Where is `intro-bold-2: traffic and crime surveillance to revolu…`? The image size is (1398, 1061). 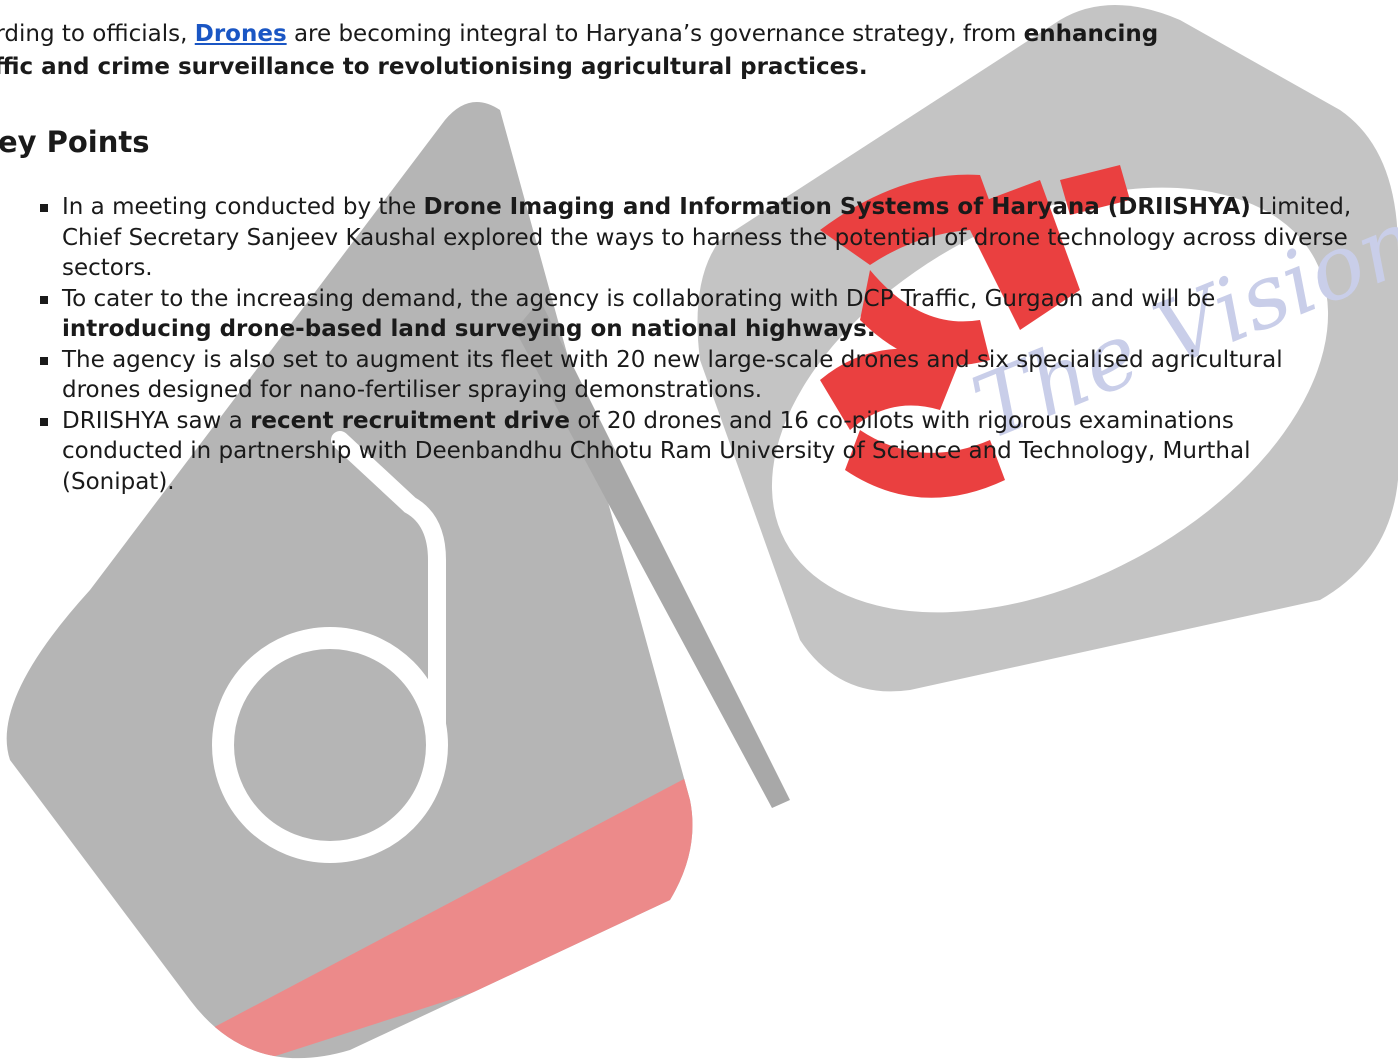 intro-bold-2: traffic and crime surveillance to revolu… is located at coordinates (434, 67).